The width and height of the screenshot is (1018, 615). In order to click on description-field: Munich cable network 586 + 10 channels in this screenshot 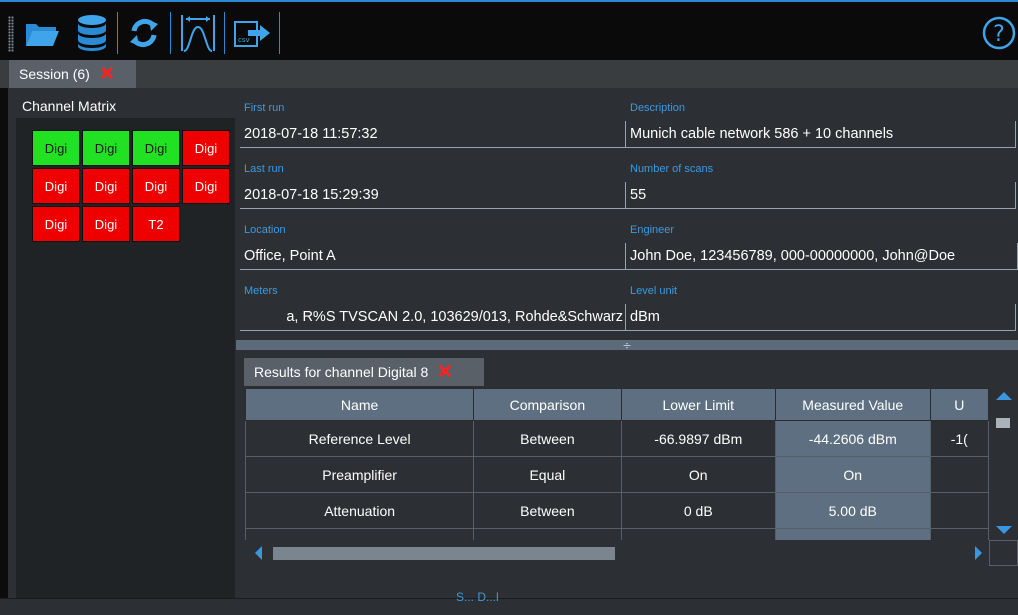, I will do `click(821, 134)`.